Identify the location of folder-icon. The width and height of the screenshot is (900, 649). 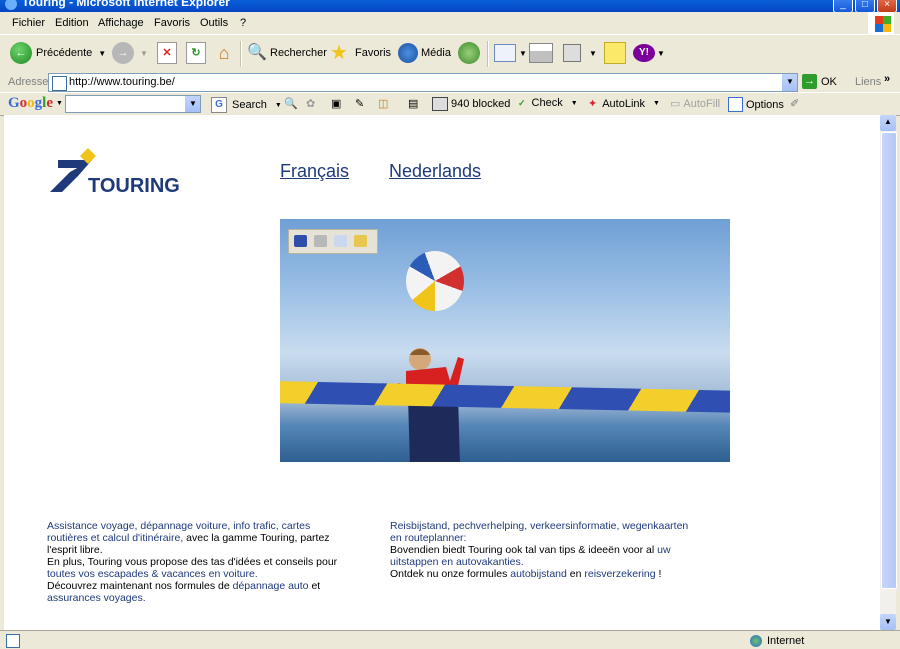
(360, 241).